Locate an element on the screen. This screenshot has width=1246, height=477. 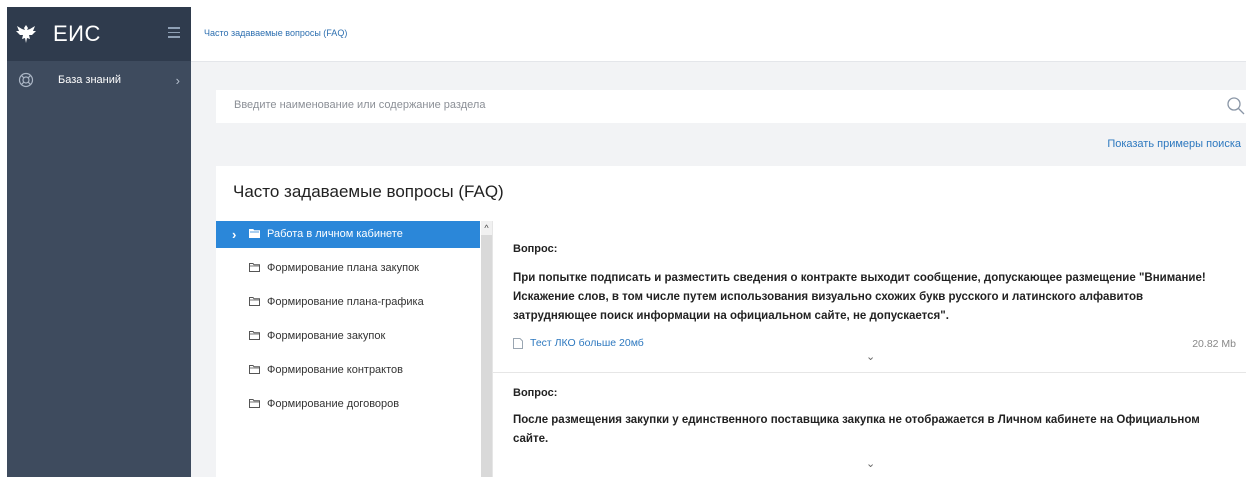
attachment-link: Тест ЛКО больше 20мб is located at coordinates (578, 343).